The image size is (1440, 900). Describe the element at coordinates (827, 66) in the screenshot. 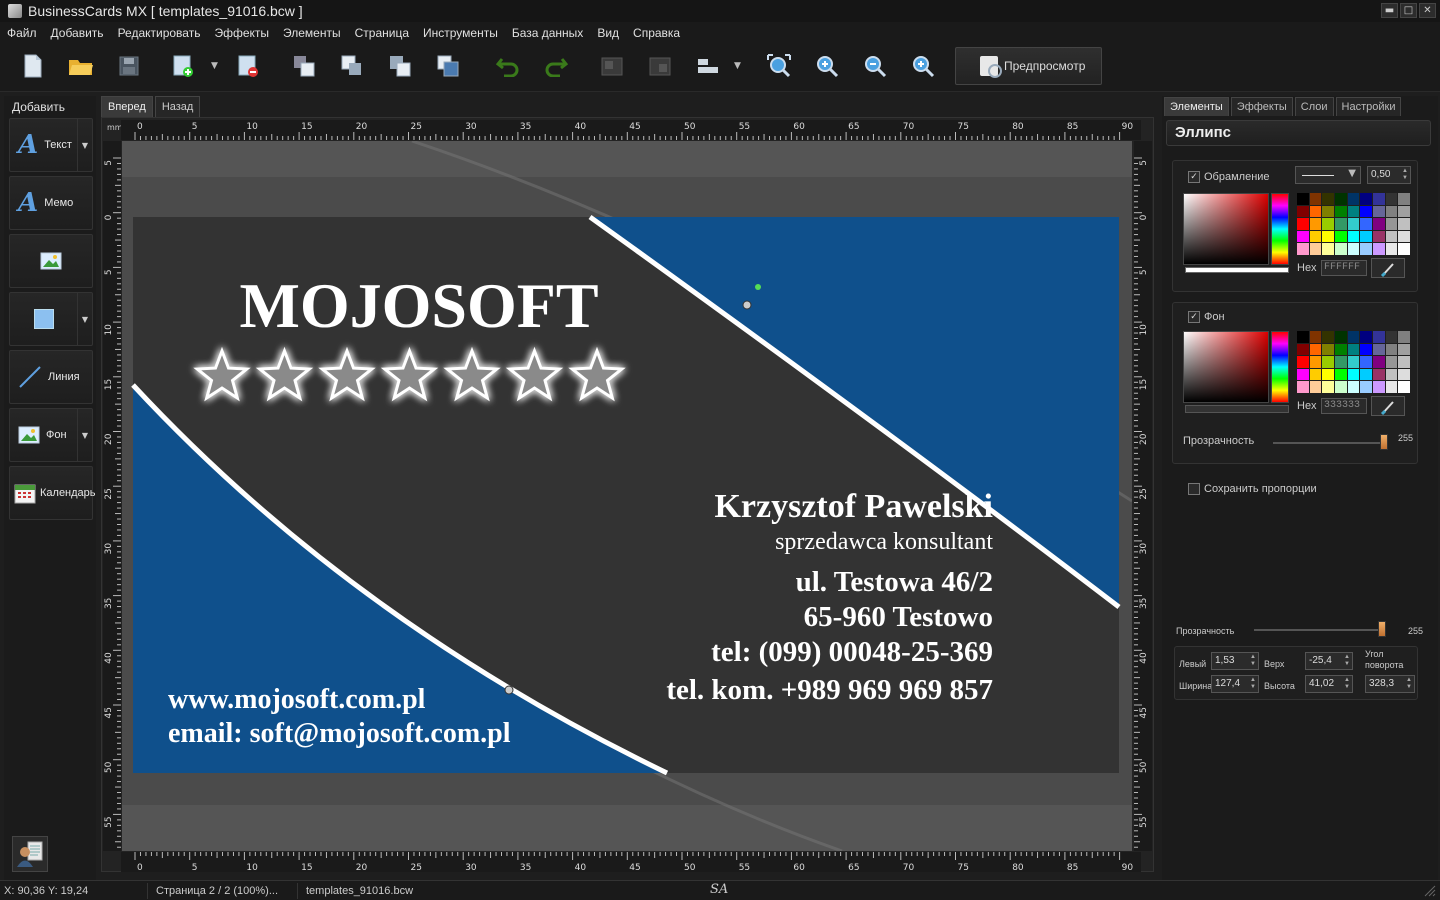

I see `zoom-in-icon` at that location.